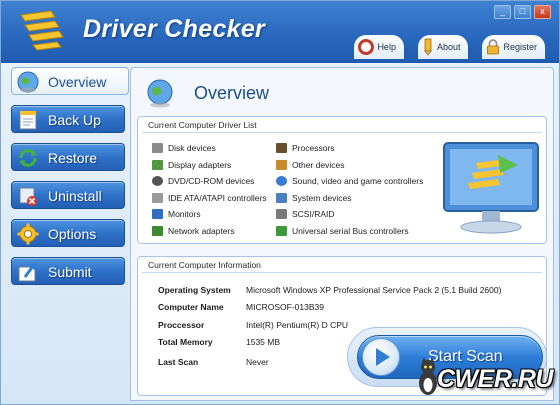 The width and height of the screenshot is (560, 405). I want to click on document-icon, so click(28, 120).